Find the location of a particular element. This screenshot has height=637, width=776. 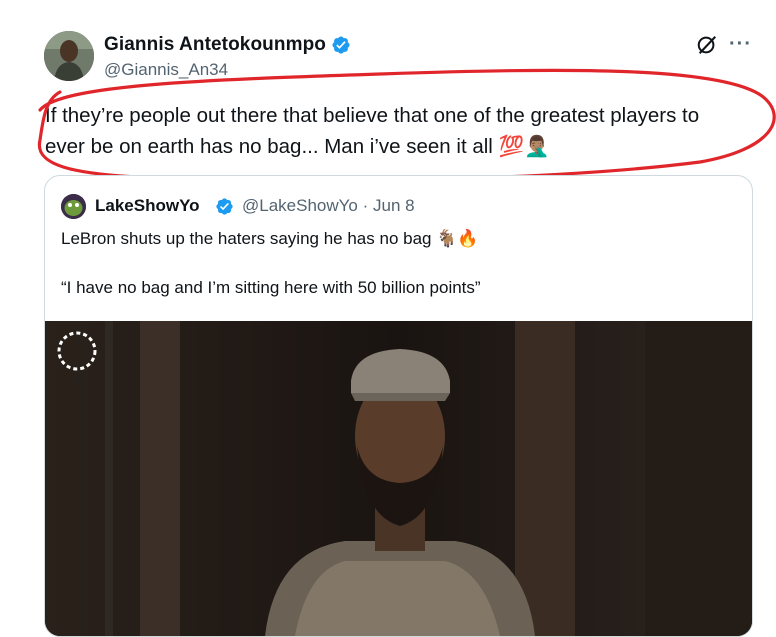

quoted-date: Jun 8 is located at coordinates (394, 205).